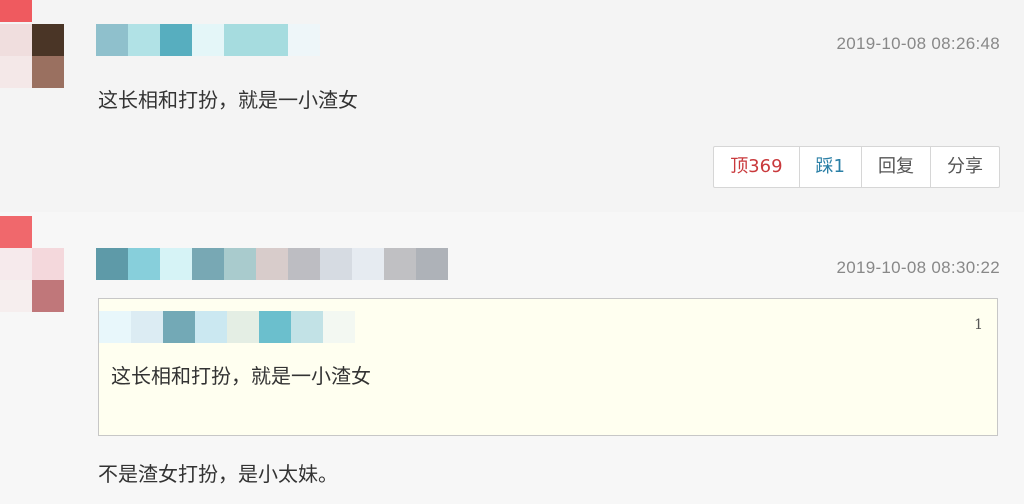 Image resolution: width=1024 pixels, height=504 pixels. What do you see at coordinates (241, 376) in the screenshot?
I see `quoted-text: 这长相和打扮，就是一小渣女` at bounding box center [241, 376].